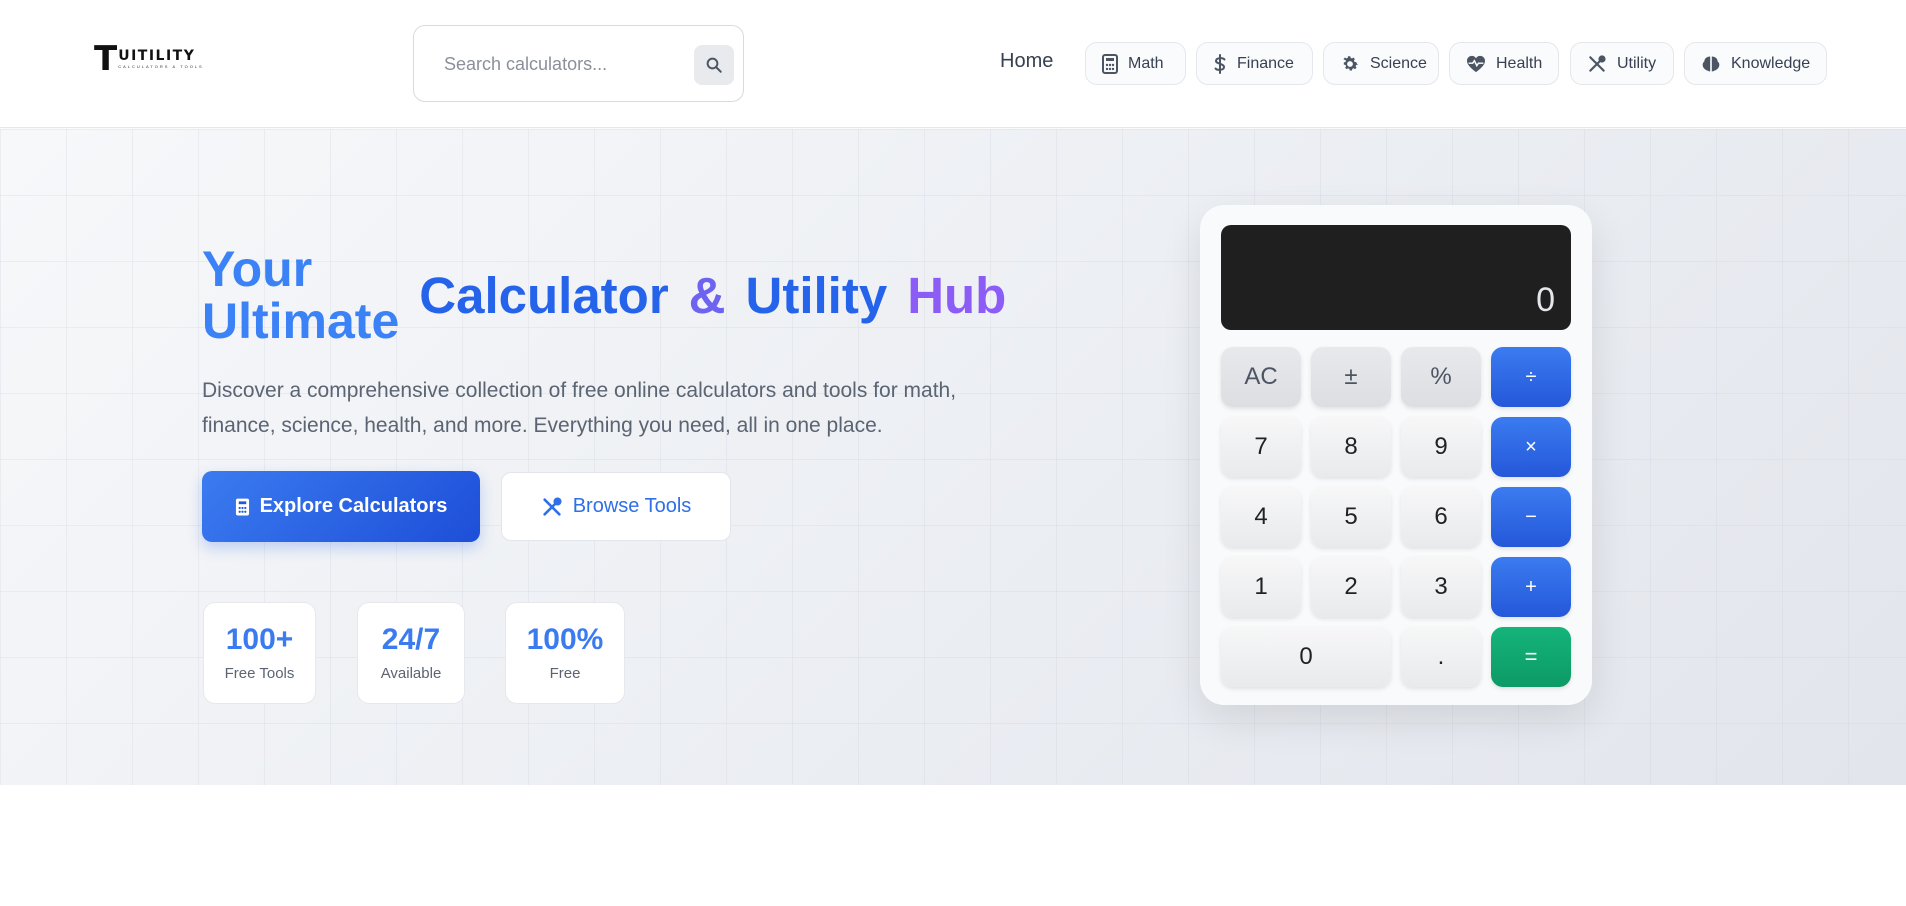  I want to click on stat-value: 24/7, so click(411, 639).